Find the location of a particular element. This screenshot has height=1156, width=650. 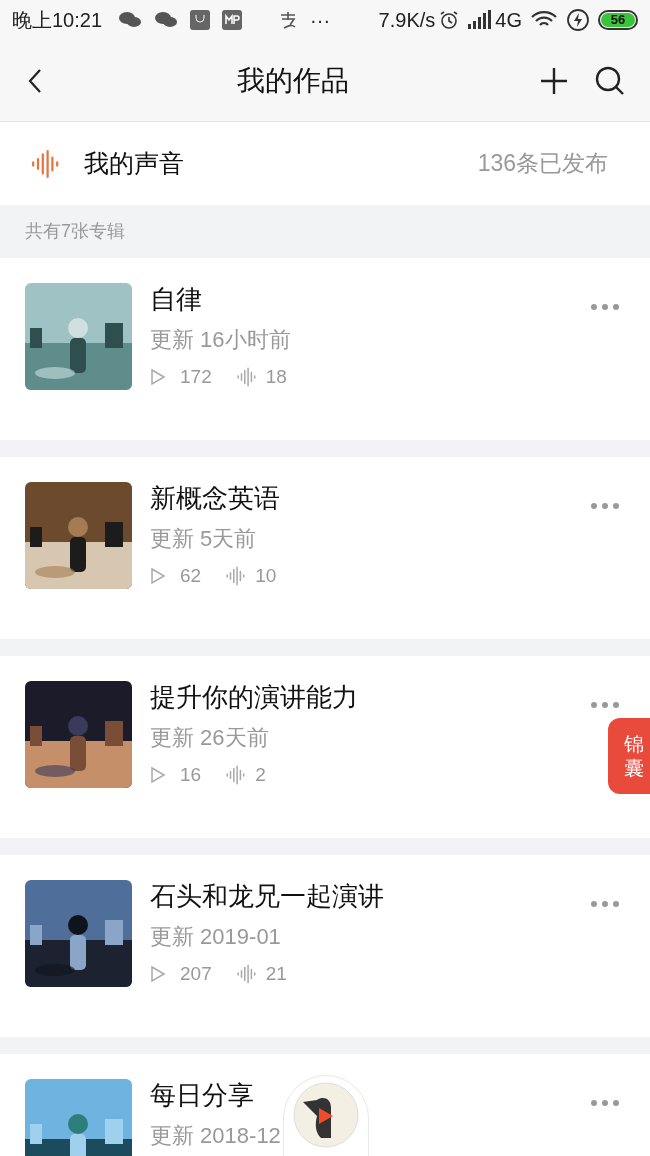

update-time: 更新 5天前 is located at coordinates (203, 539).